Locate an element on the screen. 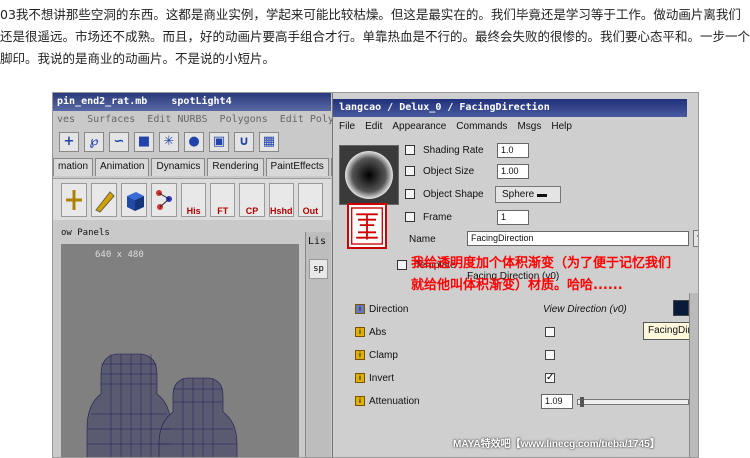 This screenshot has width=750, height=458. shelf-his-button: His is located at coordinates (194, 200).